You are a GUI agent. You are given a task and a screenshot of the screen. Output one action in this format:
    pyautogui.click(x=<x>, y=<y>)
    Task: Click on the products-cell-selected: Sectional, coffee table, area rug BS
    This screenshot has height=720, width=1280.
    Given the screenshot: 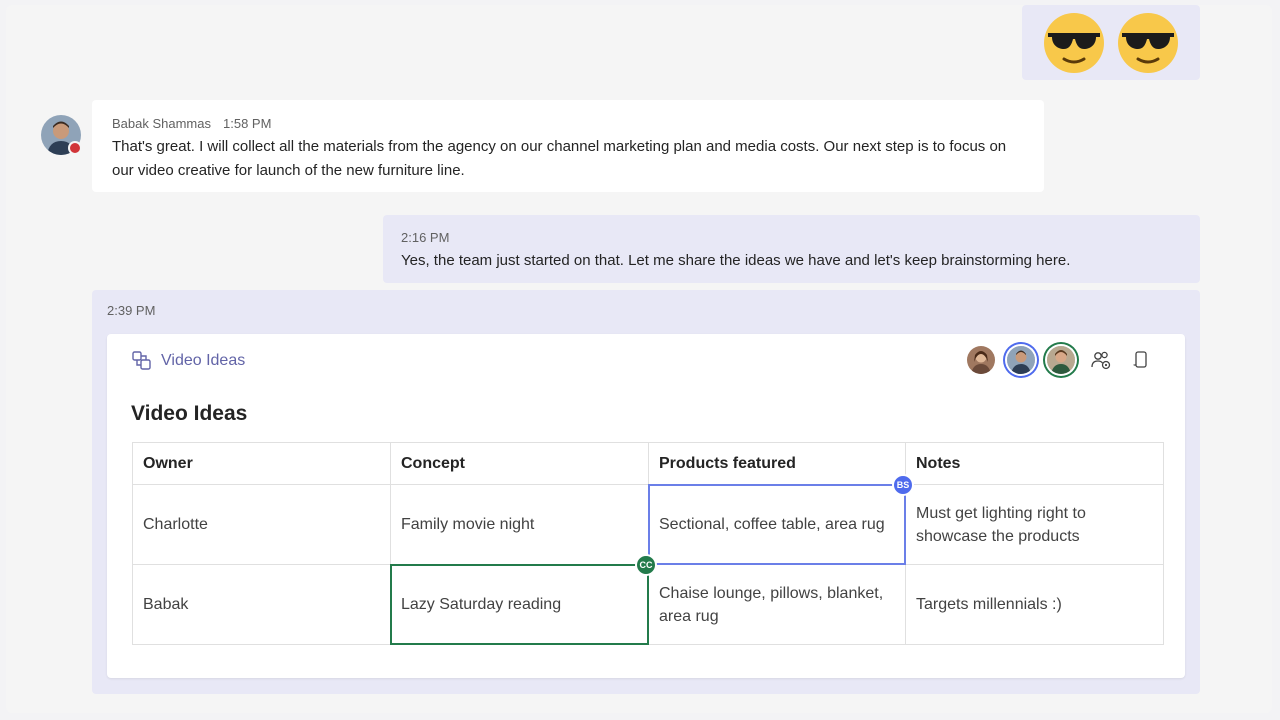 What is the action you would take?
    pyautogui.click(x=781, y=519)
    